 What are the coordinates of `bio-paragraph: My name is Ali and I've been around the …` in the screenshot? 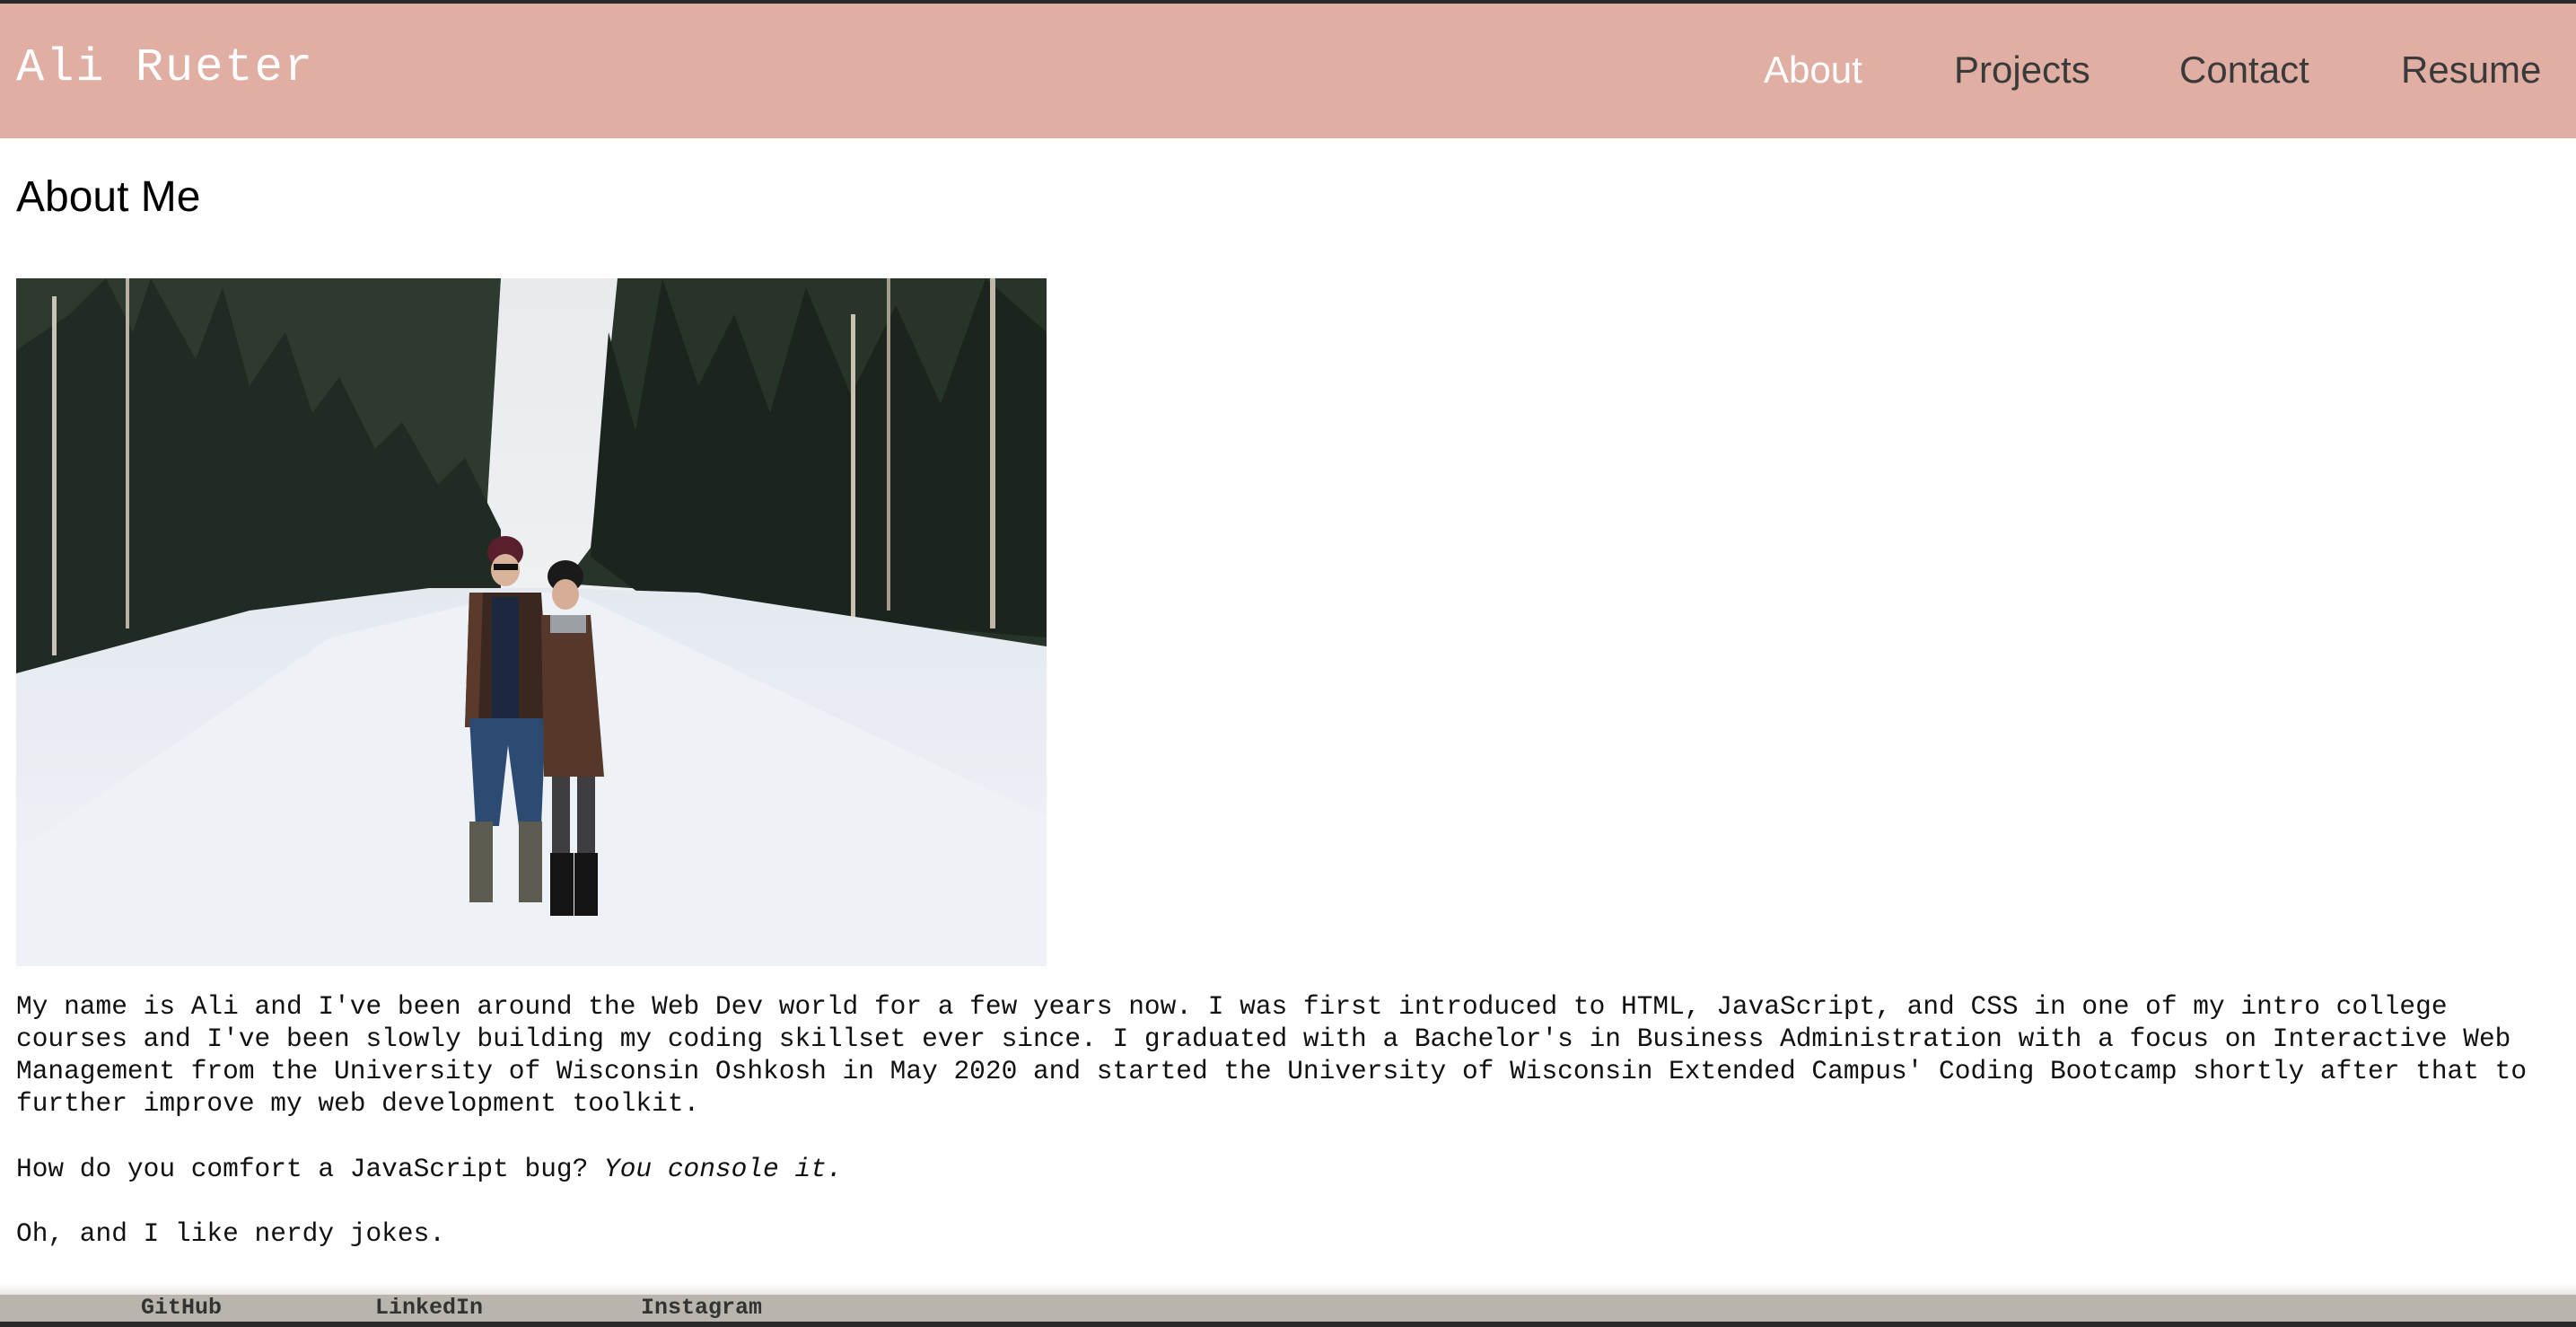 It's located at (1272, 1055).